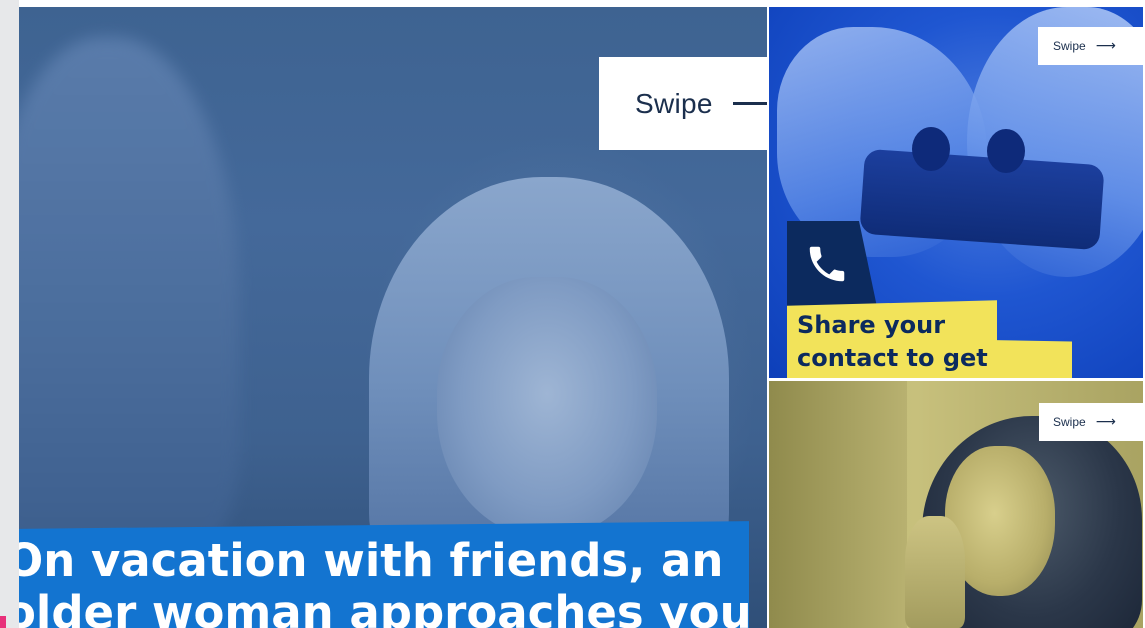  Describe the element at coordinates (982, 199) in the screenshot. I see `smartphone` at that location.